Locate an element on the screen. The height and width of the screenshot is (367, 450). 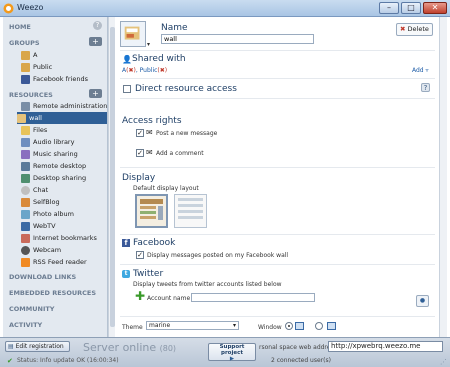
add-comment-checkbox: ✓ is located at coordinates (140, 153).